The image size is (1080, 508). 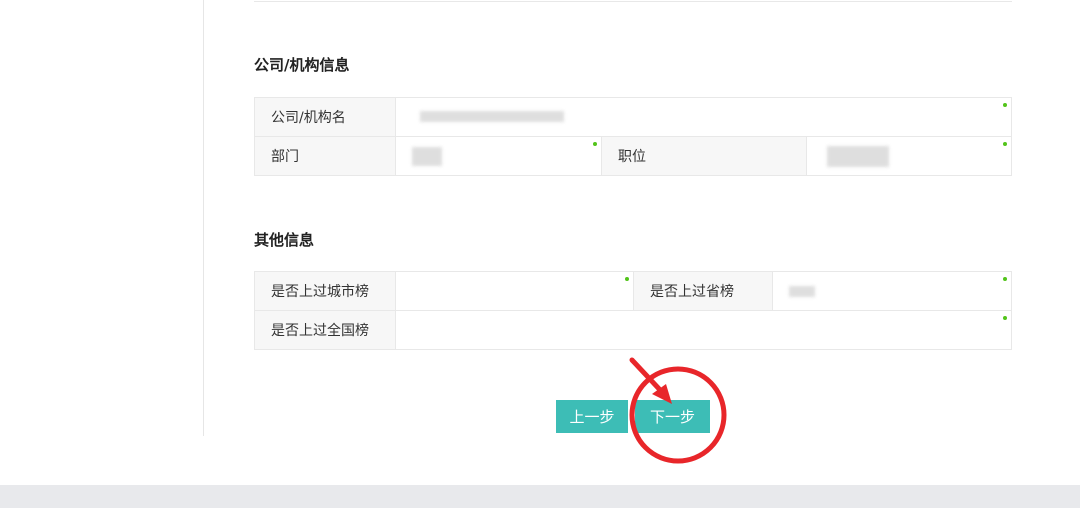 I want to click on other-info-table: 是否上过城市榜 是否上过省榜 是否上过全国榜, so click(x=633, y=310).